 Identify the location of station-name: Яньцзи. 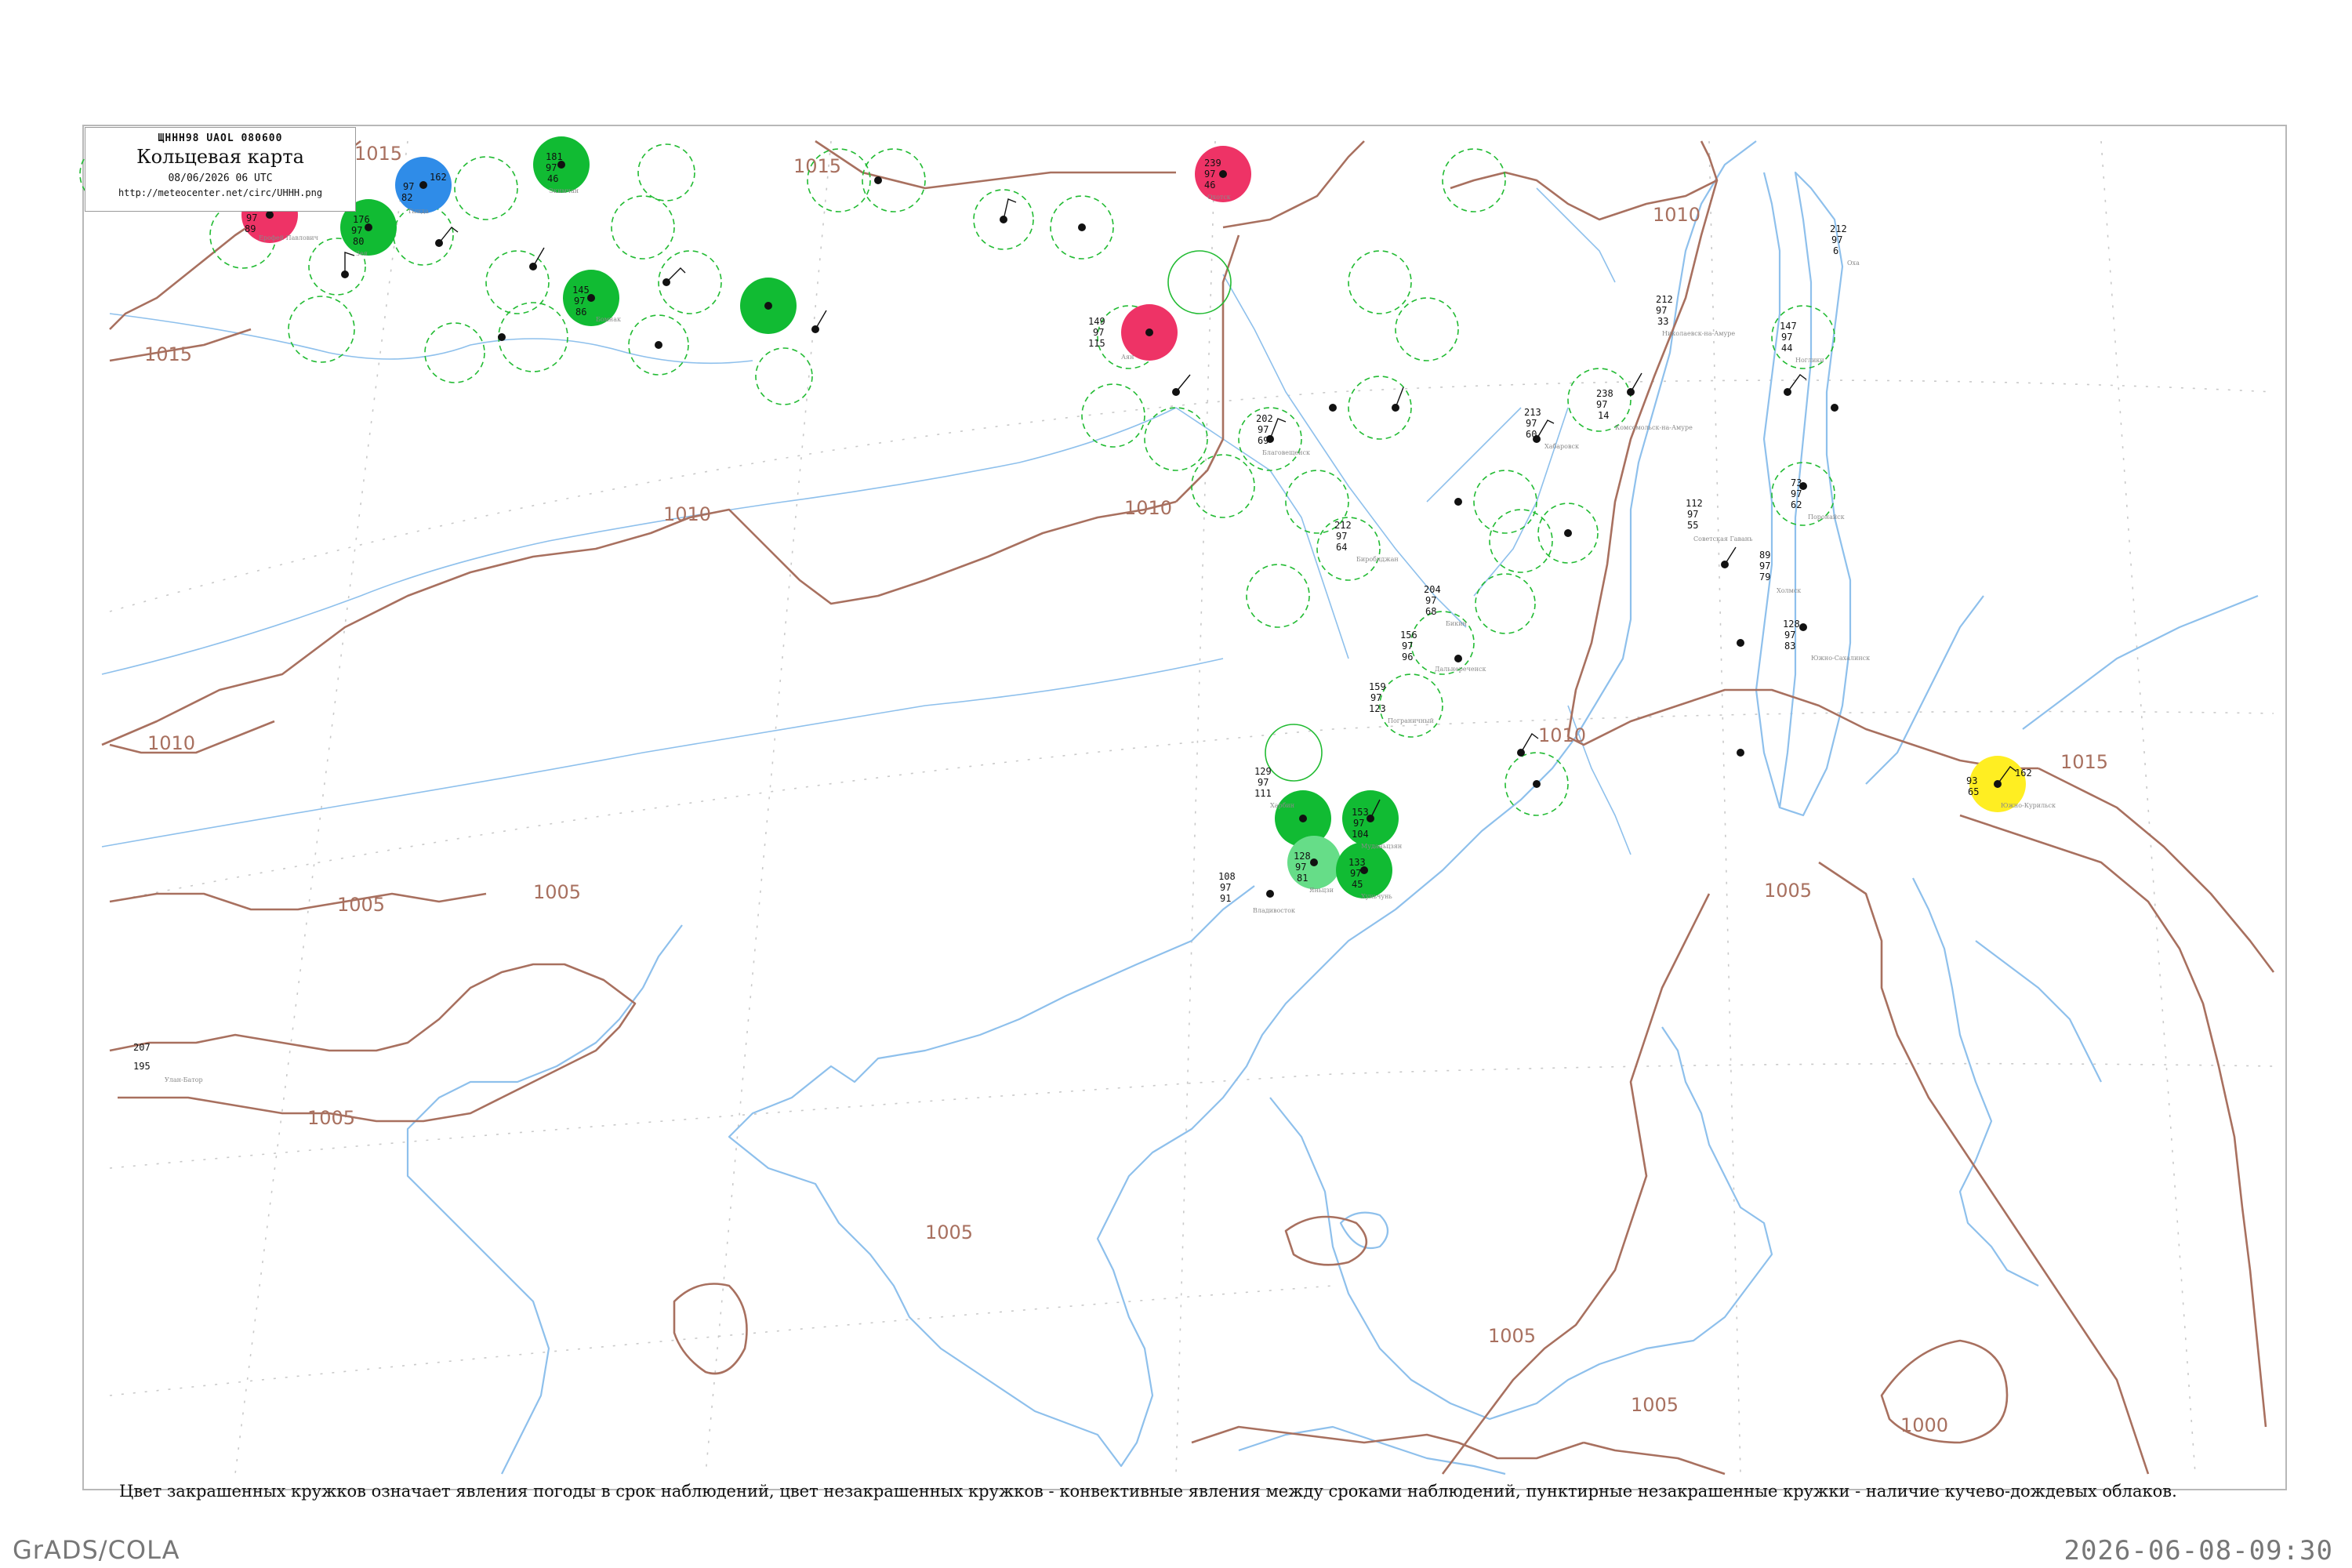
(1321, 890).